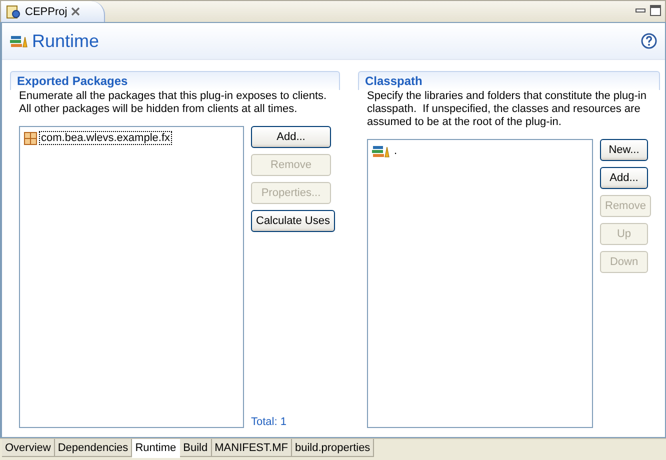  What do you see at coordinates (93, 448) in the screenshot?
I see `page-tab: Dependencies` at bounding box center [93, 448].